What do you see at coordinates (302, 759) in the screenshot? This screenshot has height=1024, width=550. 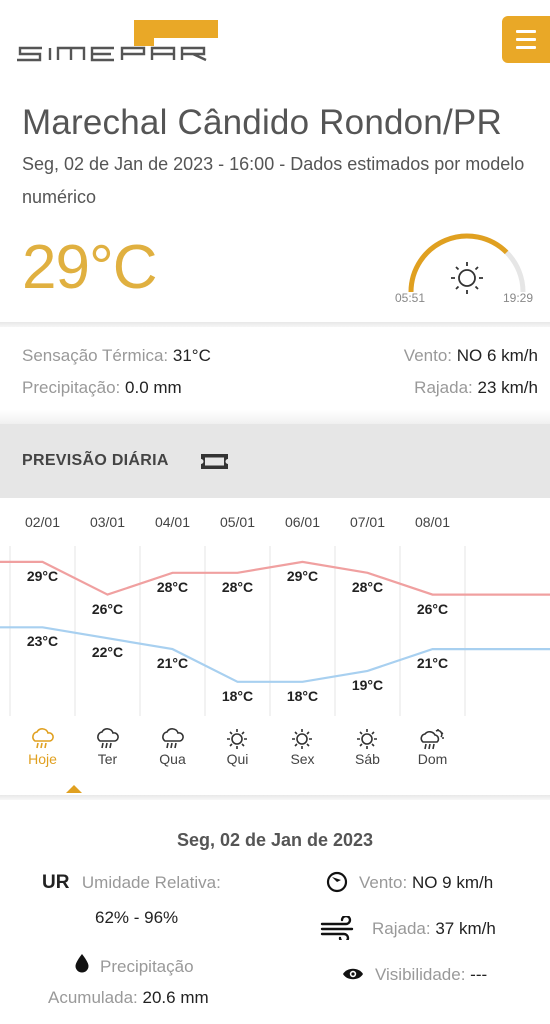 I see `forecast-day-name: Sex` at bounding box center [302, 759].